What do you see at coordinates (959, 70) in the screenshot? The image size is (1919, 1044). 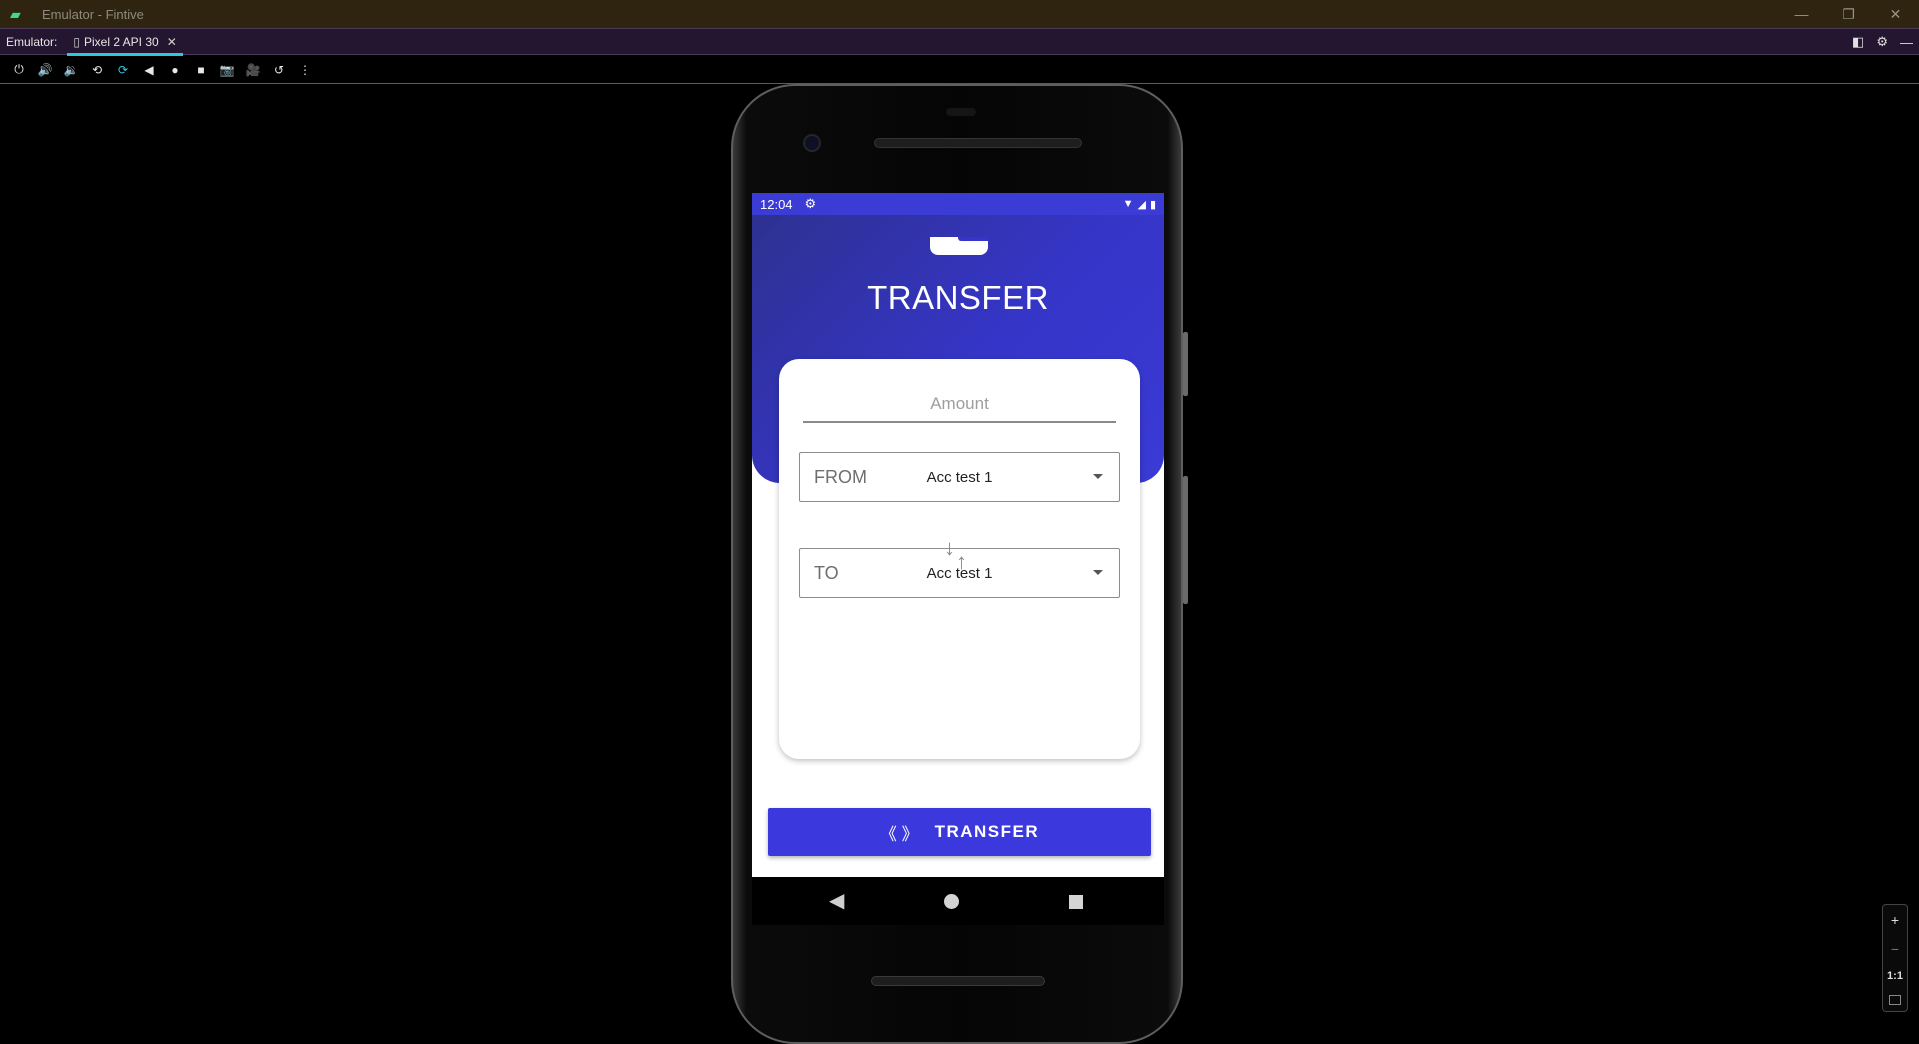 I see `emulator-toolbar: ⏻ 🔊 🔉 ⟲ ⟳ ◀ ● ■ 📷 🎥 ↺ ⋮` at bounding box center [959, 70].